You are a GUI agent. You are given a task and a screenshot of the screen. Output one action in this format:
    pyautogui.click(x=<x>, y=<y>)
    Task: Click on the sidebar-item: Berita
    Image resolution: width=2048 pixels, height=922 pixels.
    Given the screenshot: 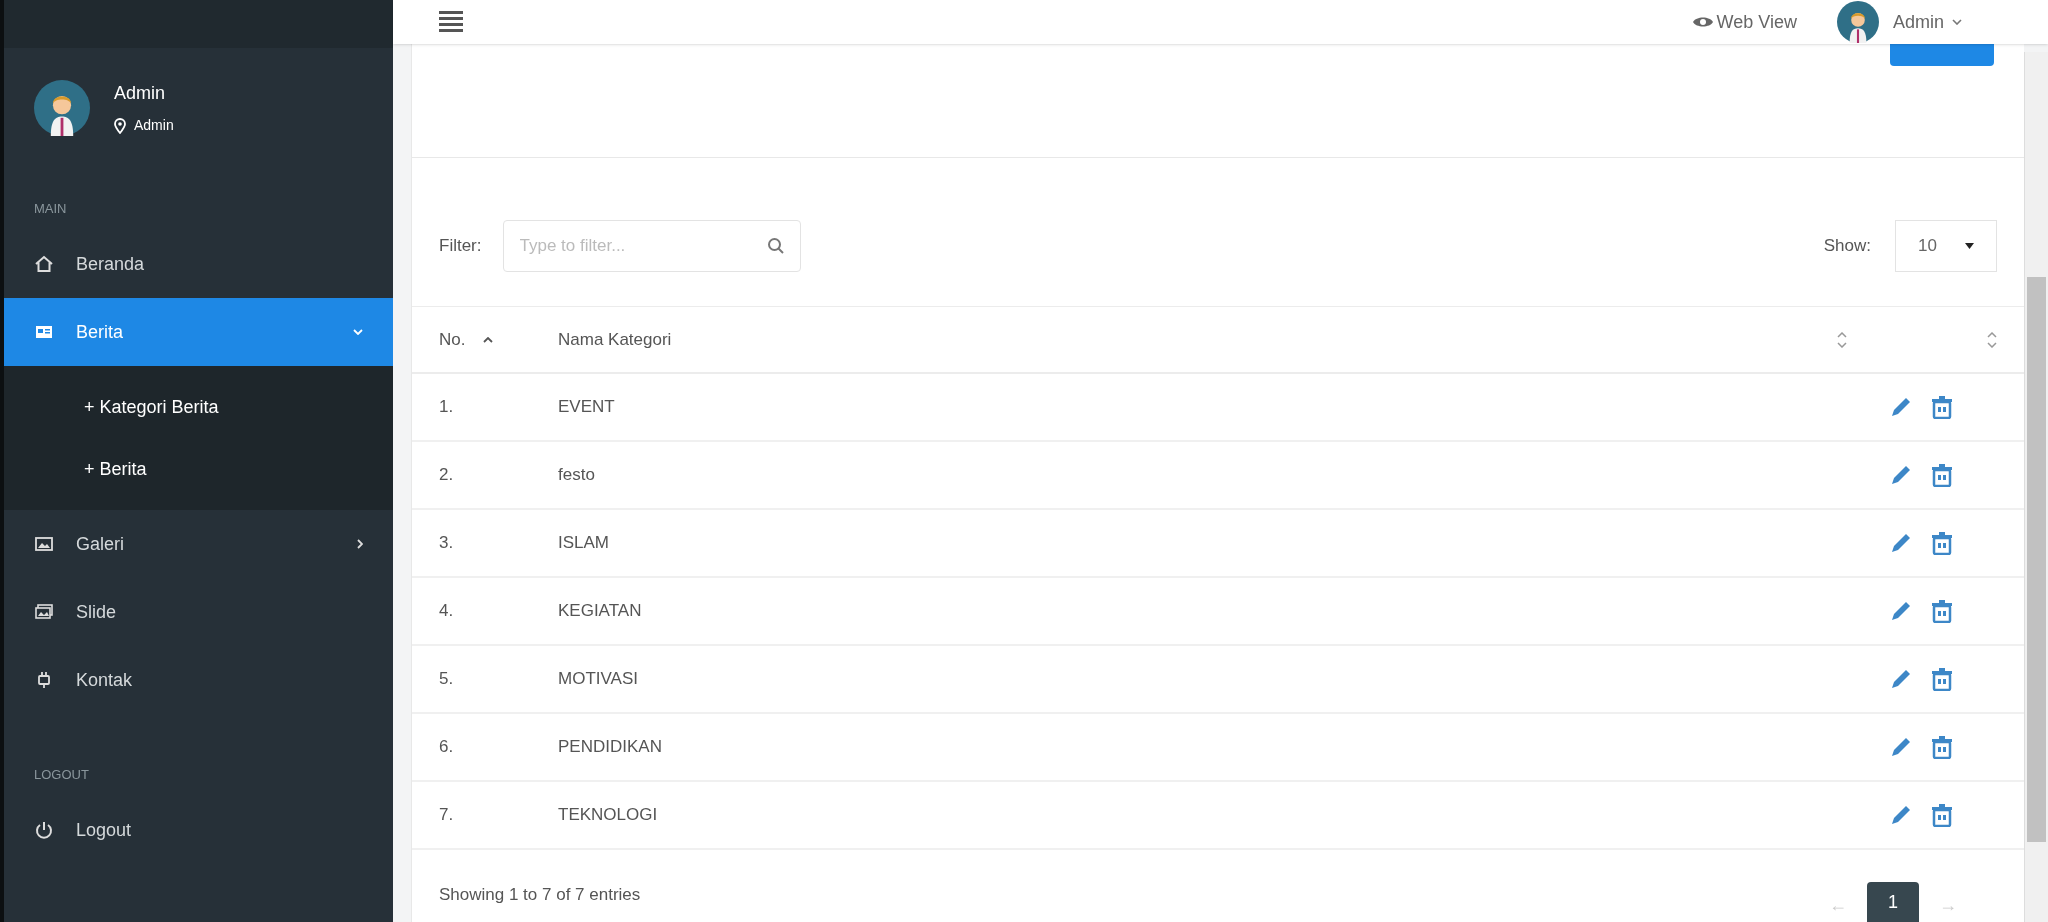 What is the action you would take?
    pyautogui.click(x=198, y=332)
    